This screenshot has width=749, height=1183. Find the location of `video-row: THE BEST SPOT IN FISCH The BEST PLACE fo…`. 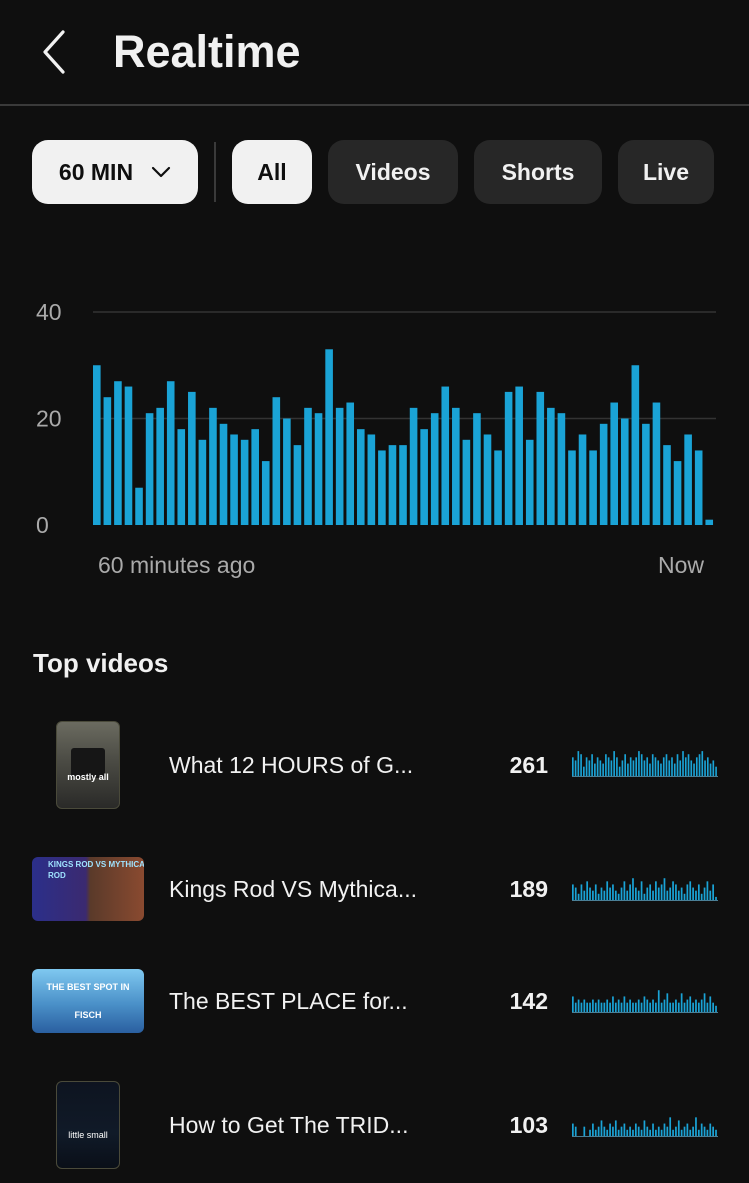

video-row: THE BEST SPOT IN FISCH The BEST PLACE fo… is located at coordinates (374, 1002).